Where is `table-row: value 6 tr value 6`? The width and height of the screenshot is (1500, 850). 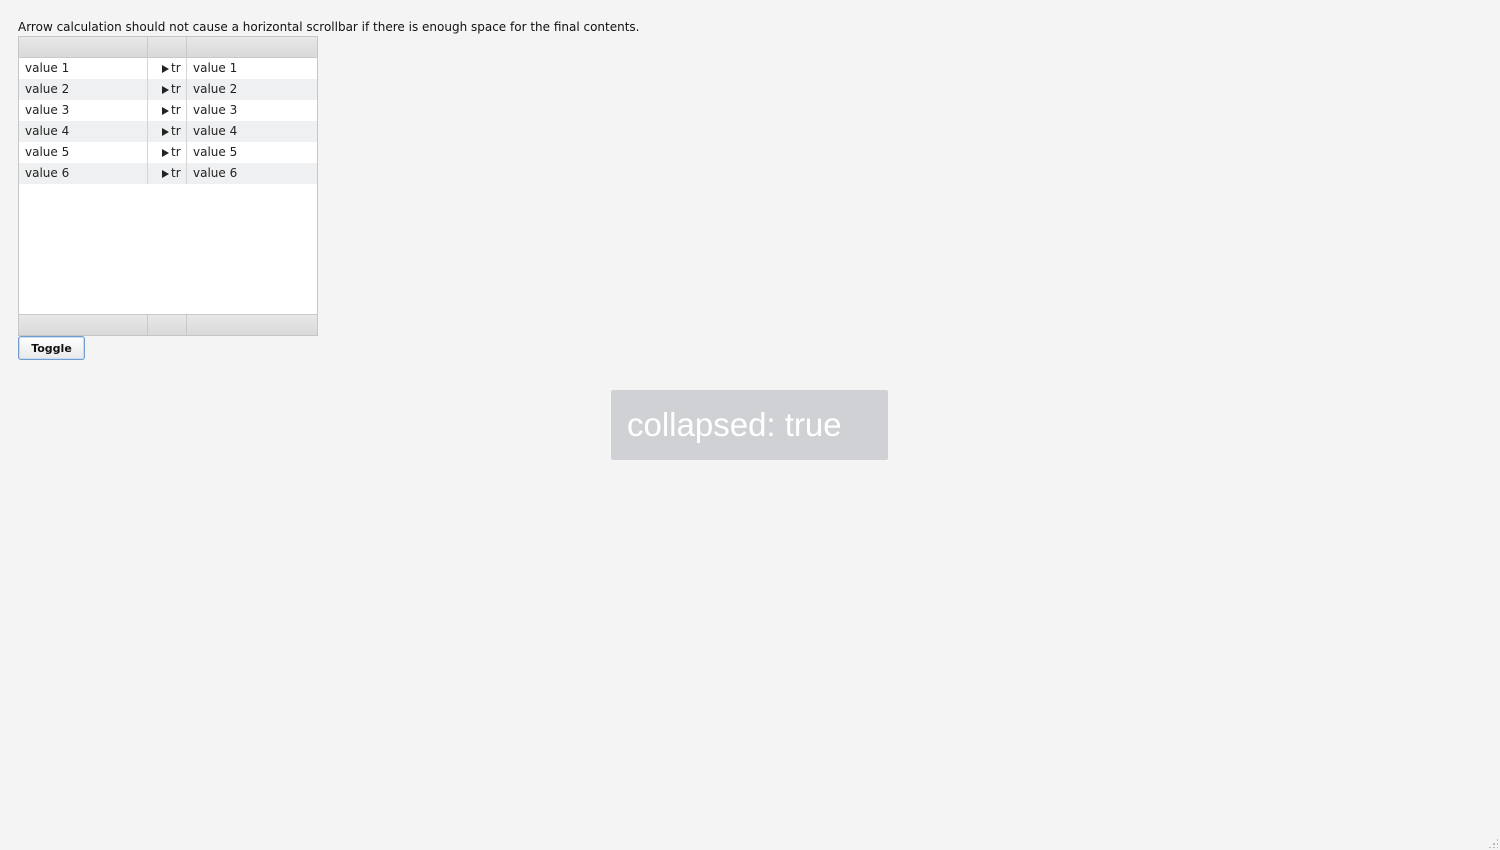
table-row: value 6 tr value 6 is located at coordinates (168, 173).